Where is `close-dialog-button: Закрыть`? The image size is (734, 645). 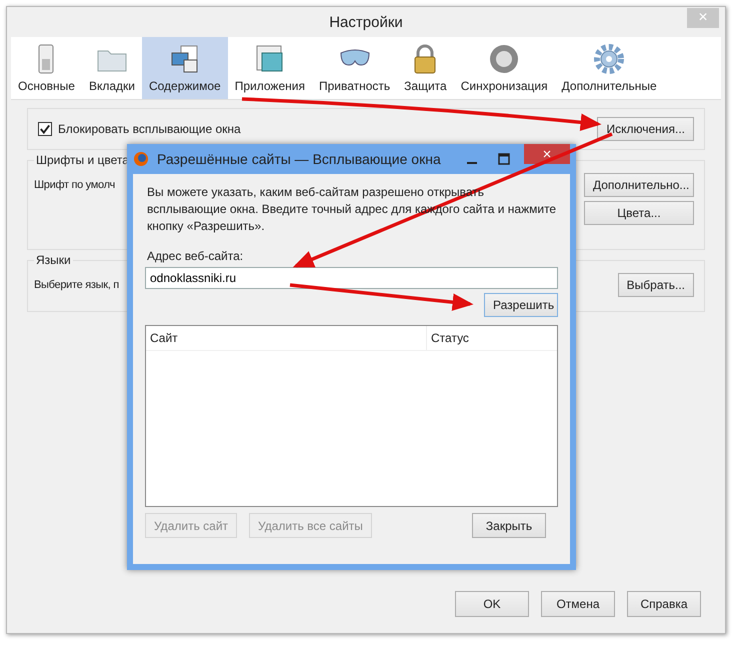
close-dialog-button: Закрыть is located at coordinates (509, 525).